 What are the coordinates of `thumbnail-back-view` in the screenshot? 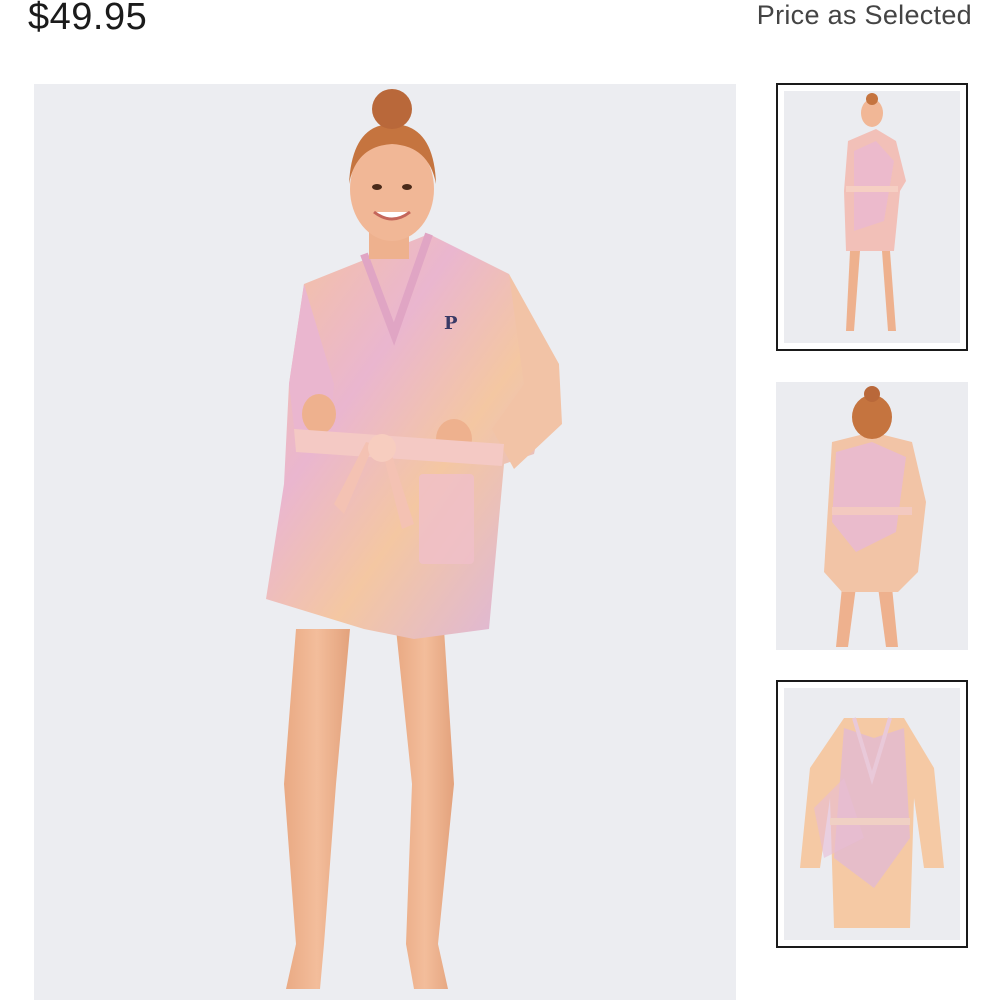 It's located at (872, 516).